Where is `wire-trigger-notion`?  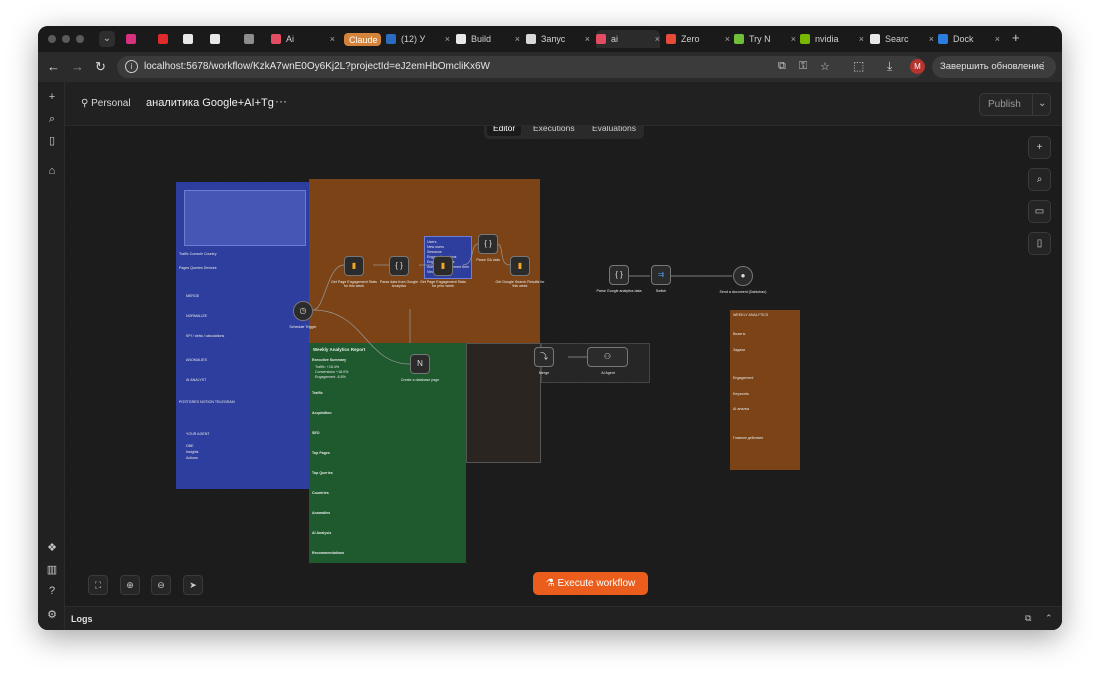
wire-trigger-notion is located at coordinates (361, 337).